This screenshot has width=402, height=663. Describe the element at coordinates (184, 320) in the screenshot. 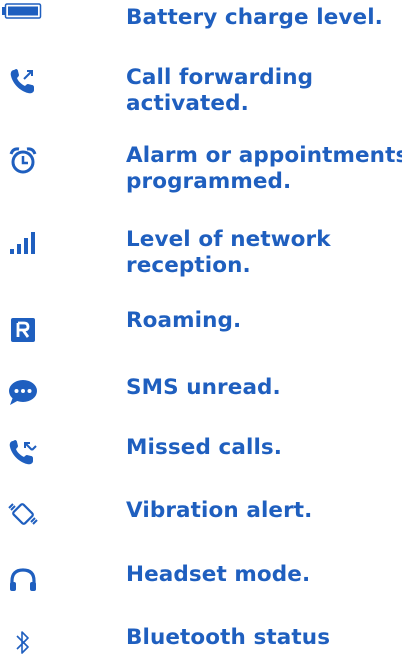

I see `legend-label: Roaming.` at that location.